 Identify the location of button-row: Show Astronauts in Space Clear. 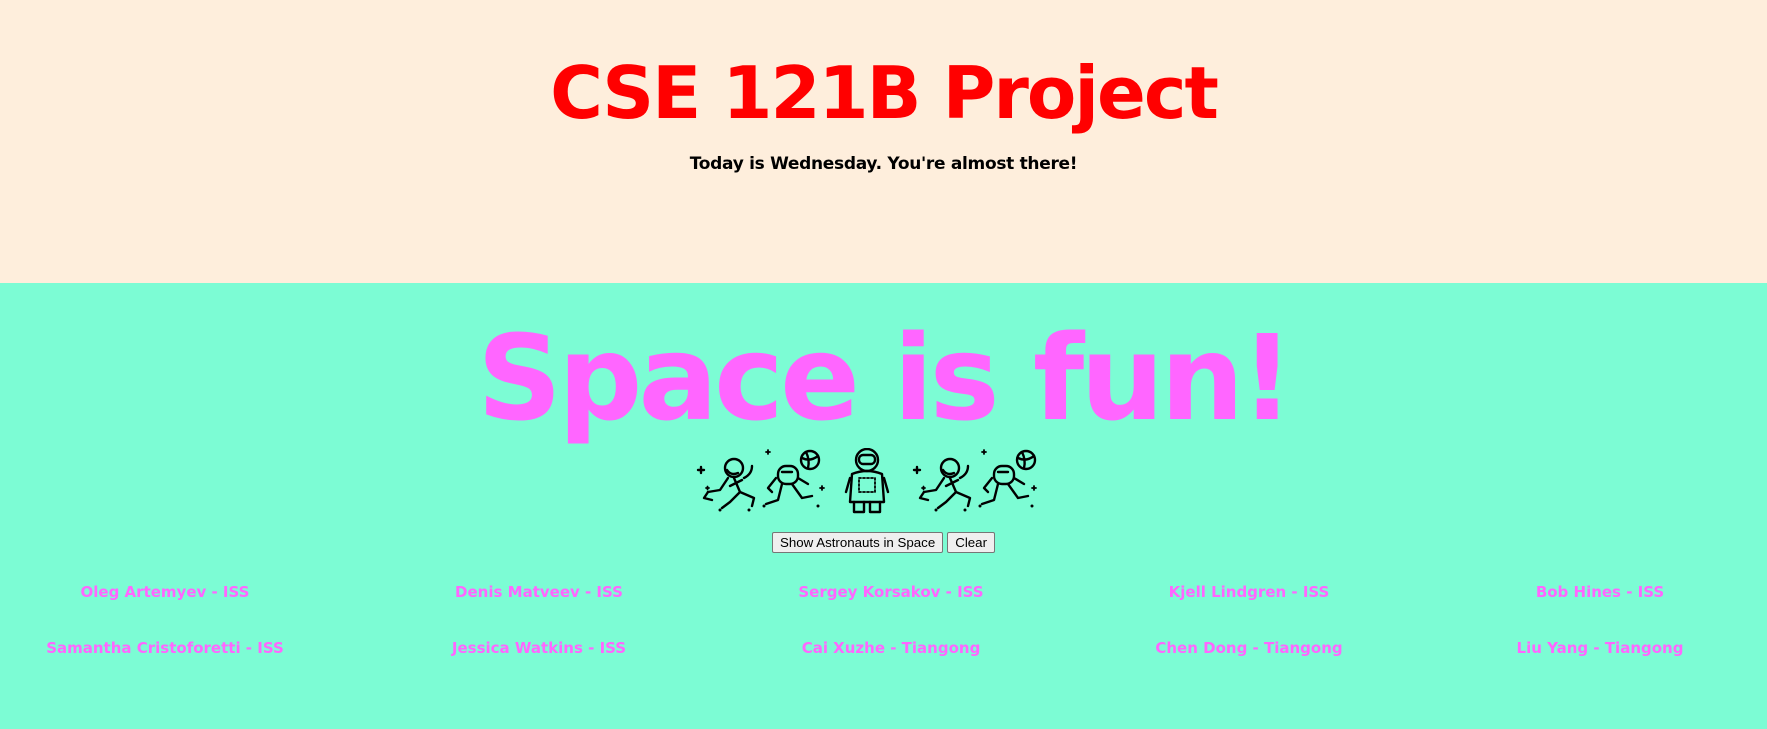
(883, 542).